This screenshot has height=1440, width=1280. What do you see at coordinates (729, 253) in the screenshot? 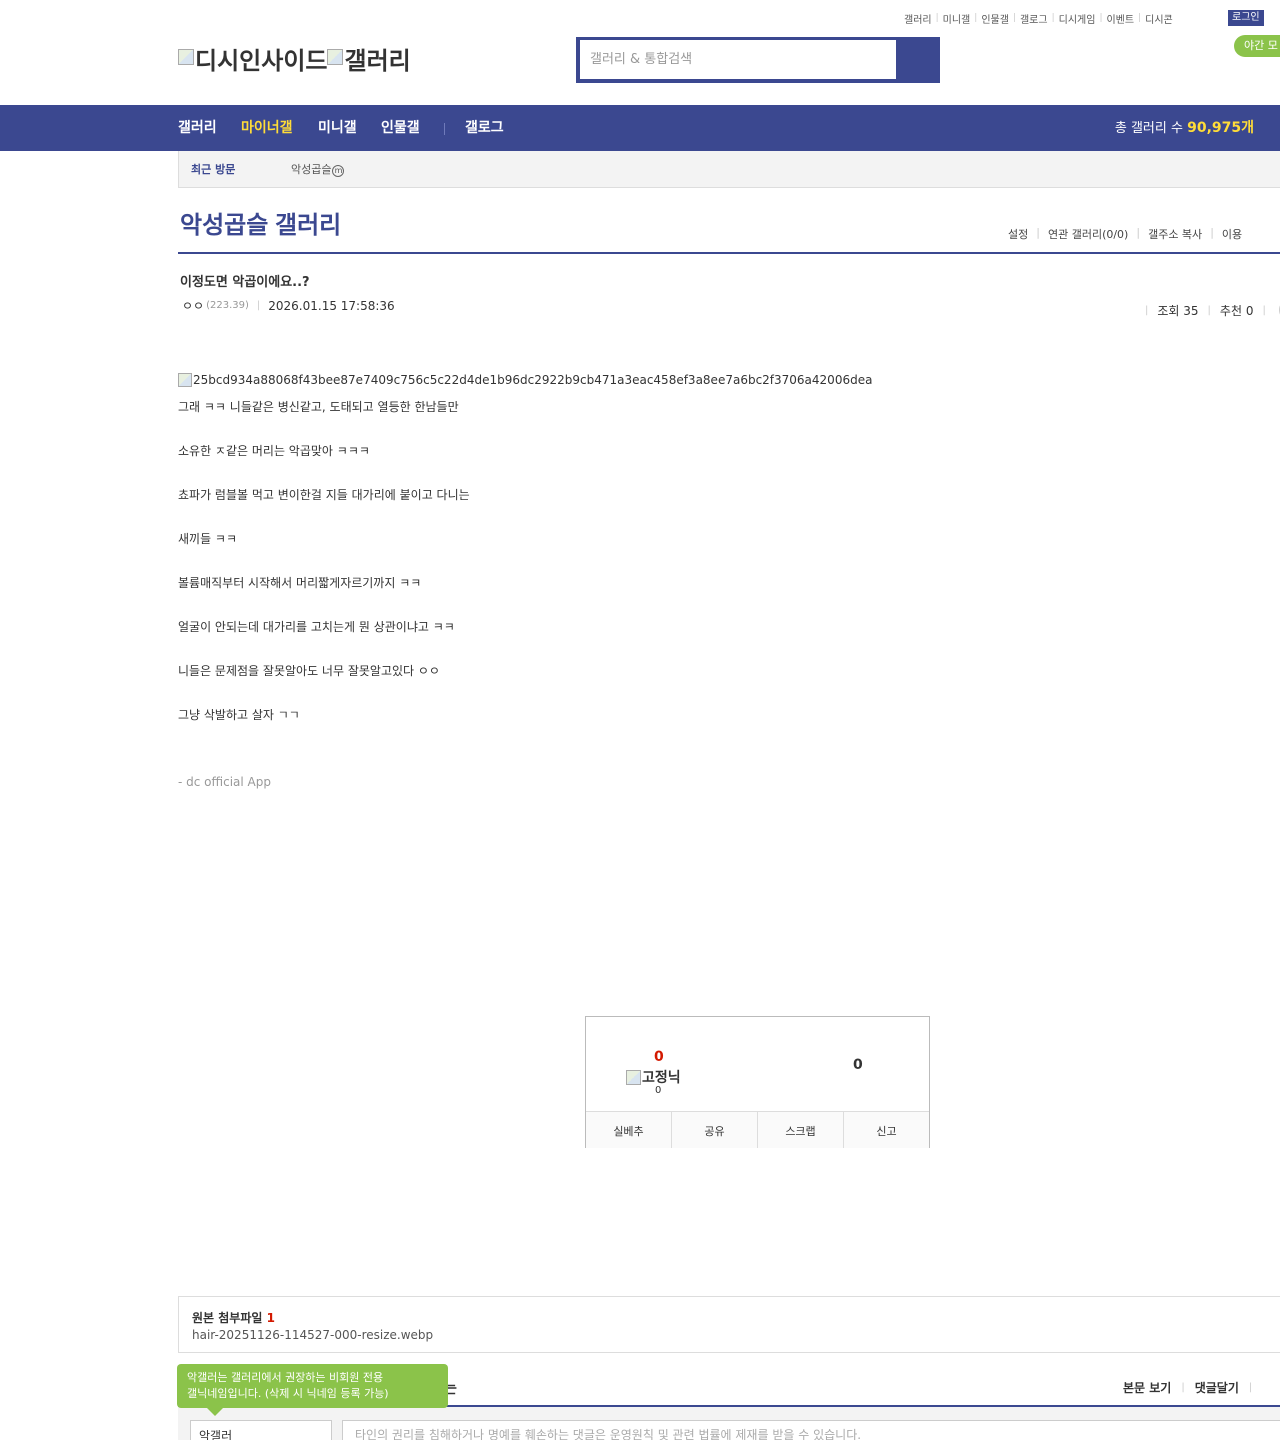
I see `title-divider` at bounding box center [729, 253].